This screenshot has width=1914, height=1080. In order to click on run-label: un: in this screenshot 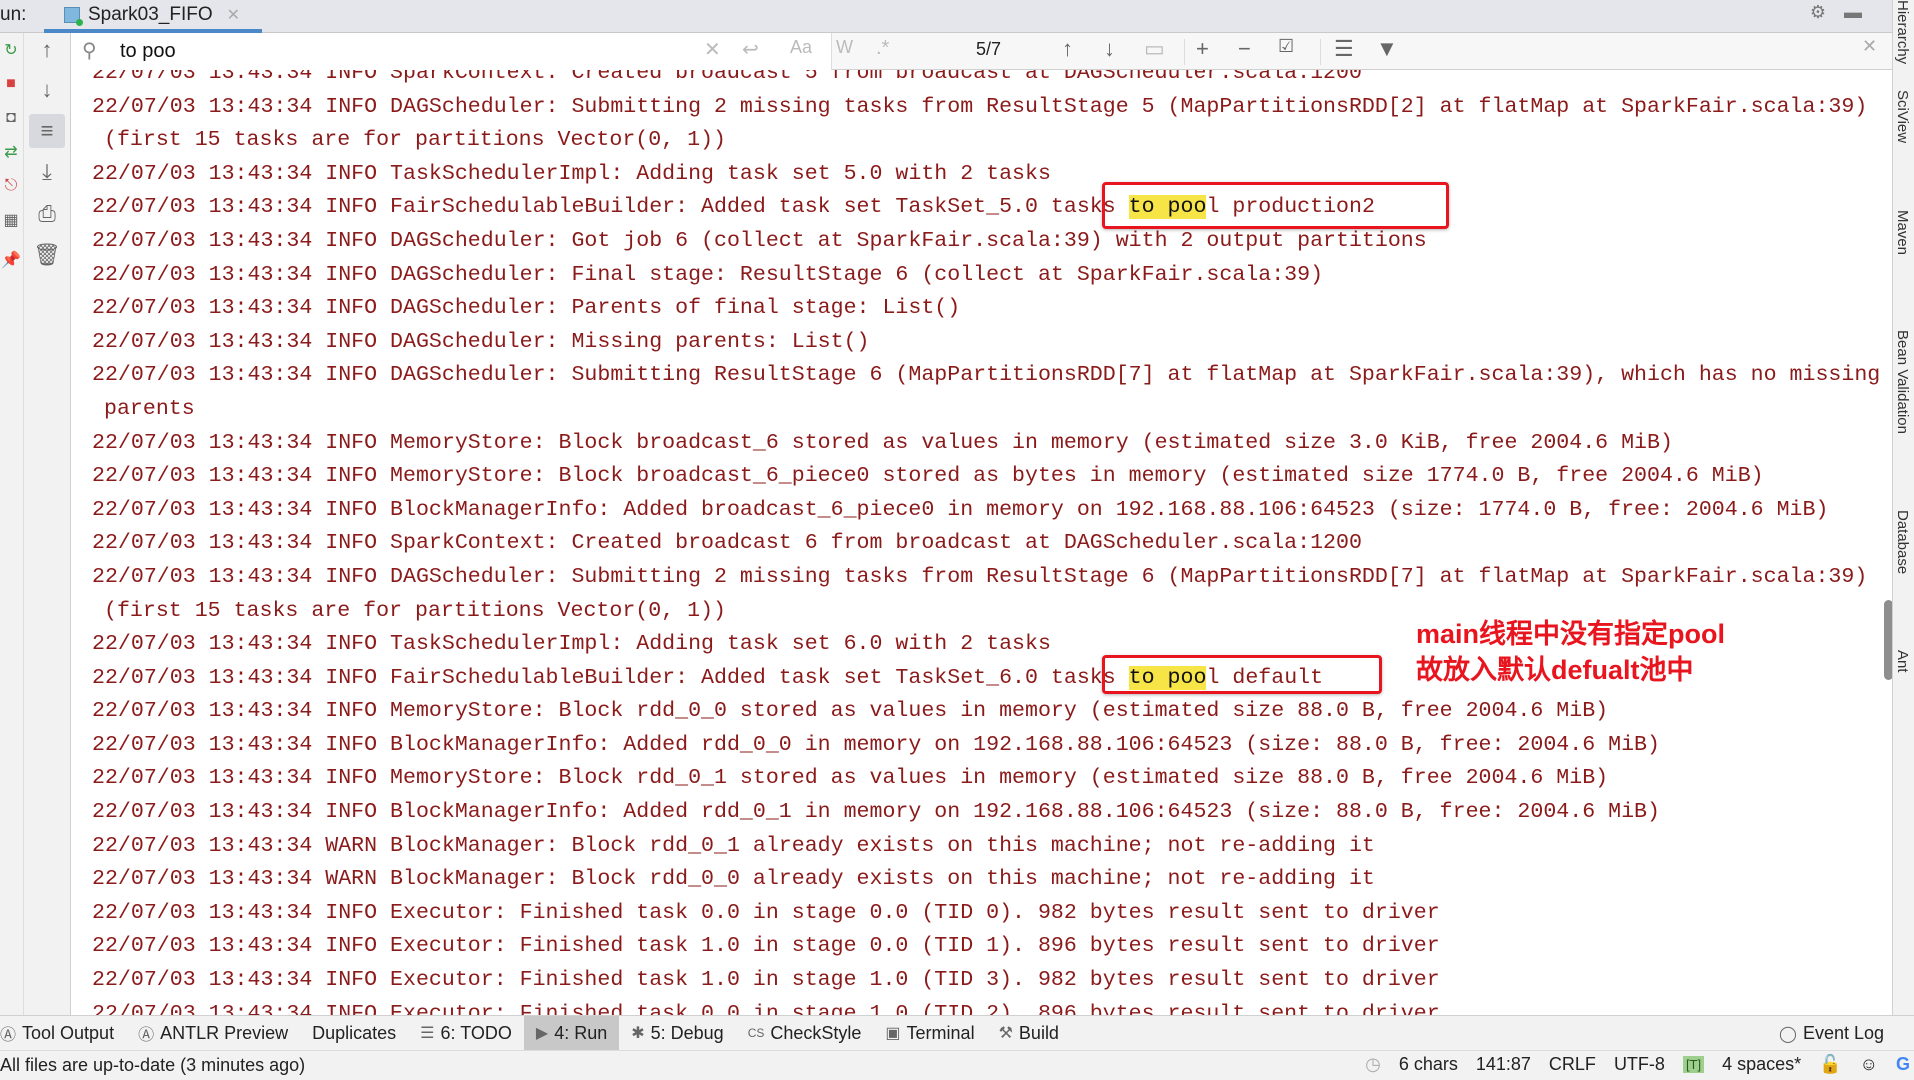, I will do `click(13, 14)`.